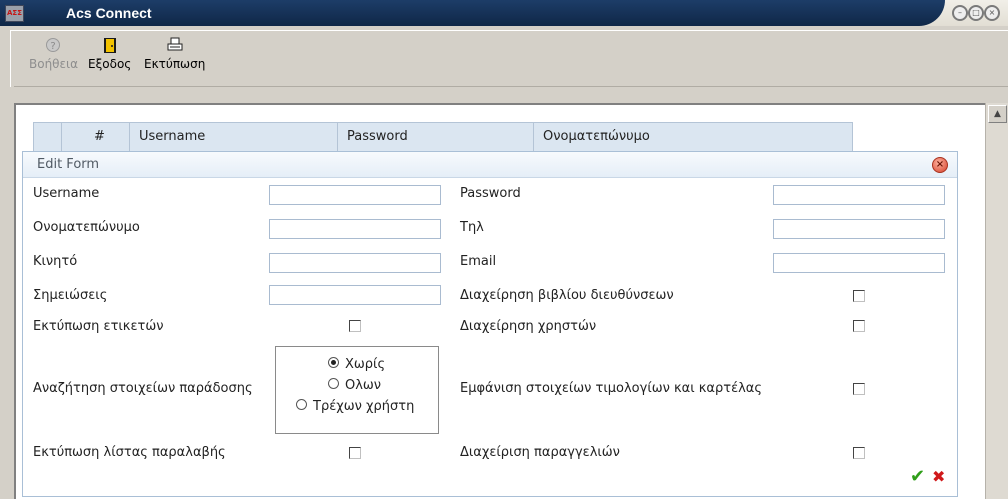  I want to click on scroll-up-arrow-icon: ▲, so click(997, 114).